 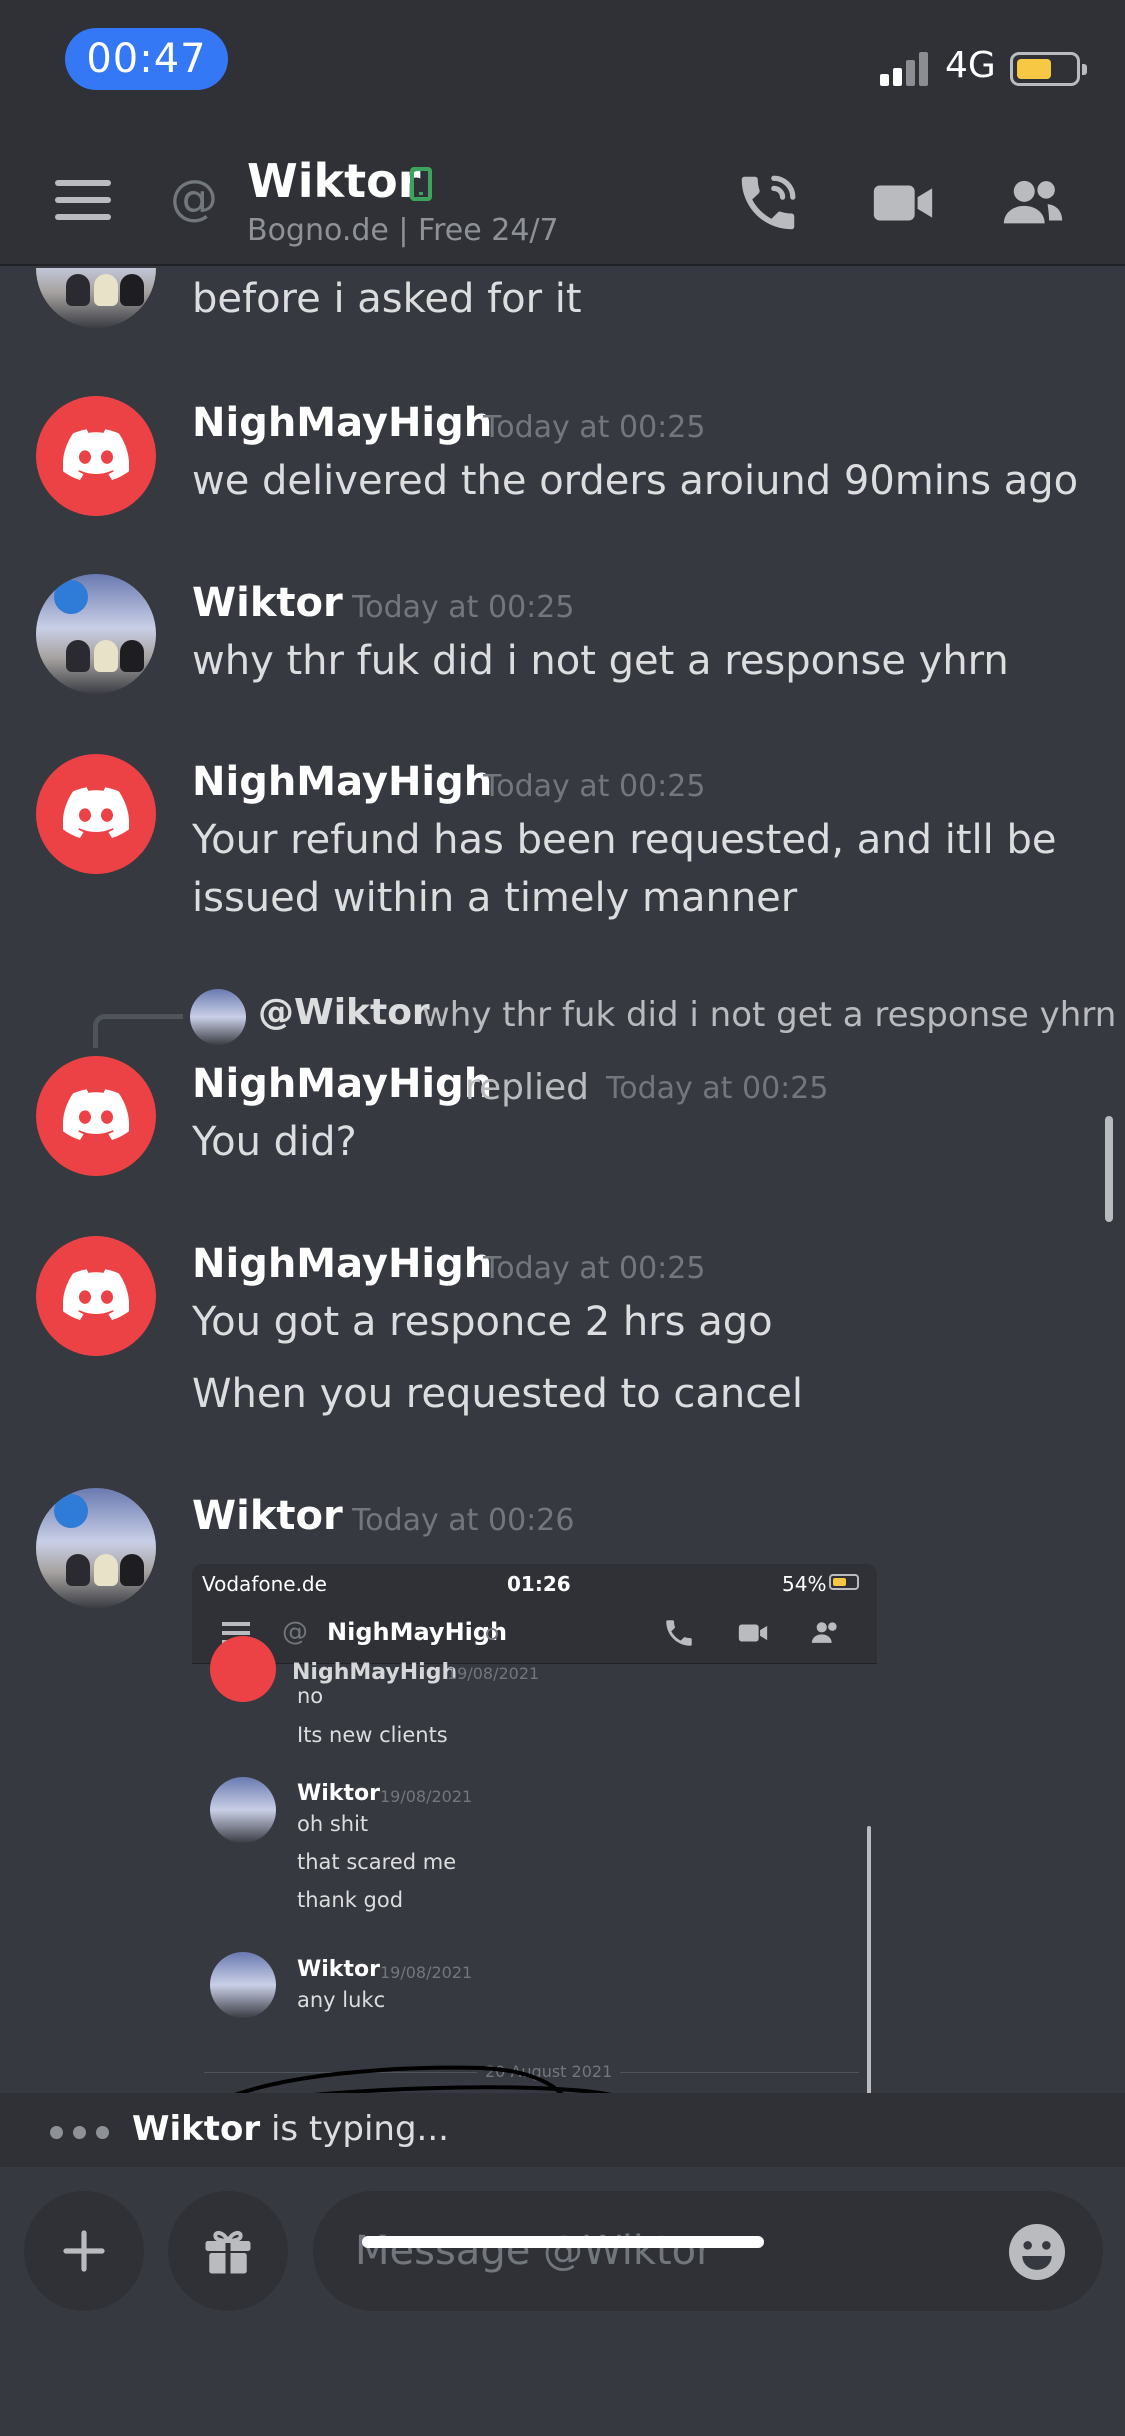 What do you see at coordinates (264, 1584) in the screenshot?
I see `attachment-carrier: Vodafone.de` at bounding box center [264, 1584].